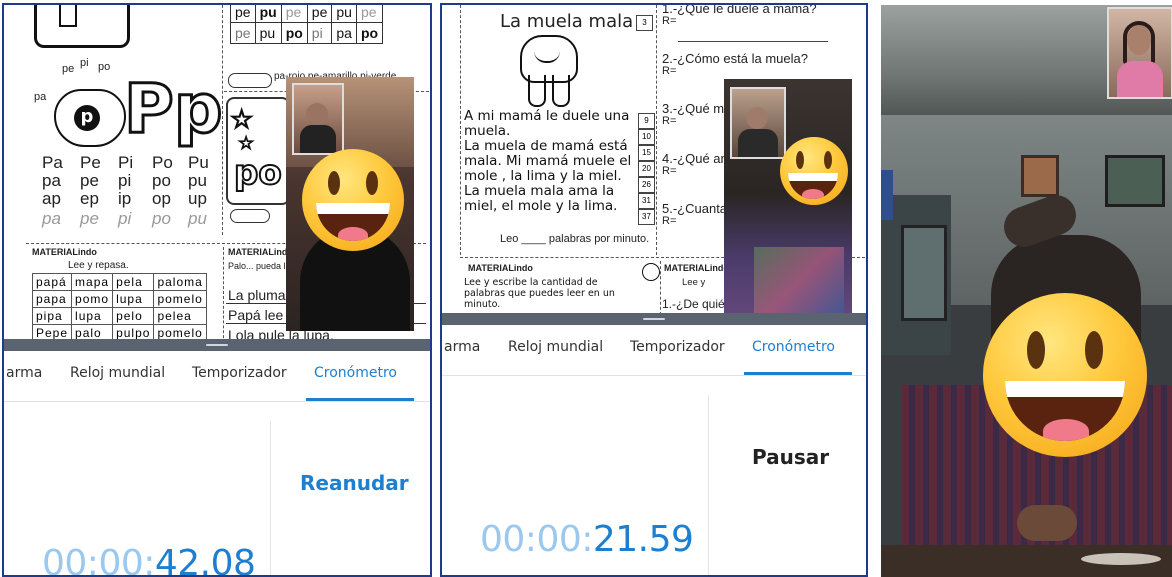  I want to click on syllable: Pi, so click(126, 162).